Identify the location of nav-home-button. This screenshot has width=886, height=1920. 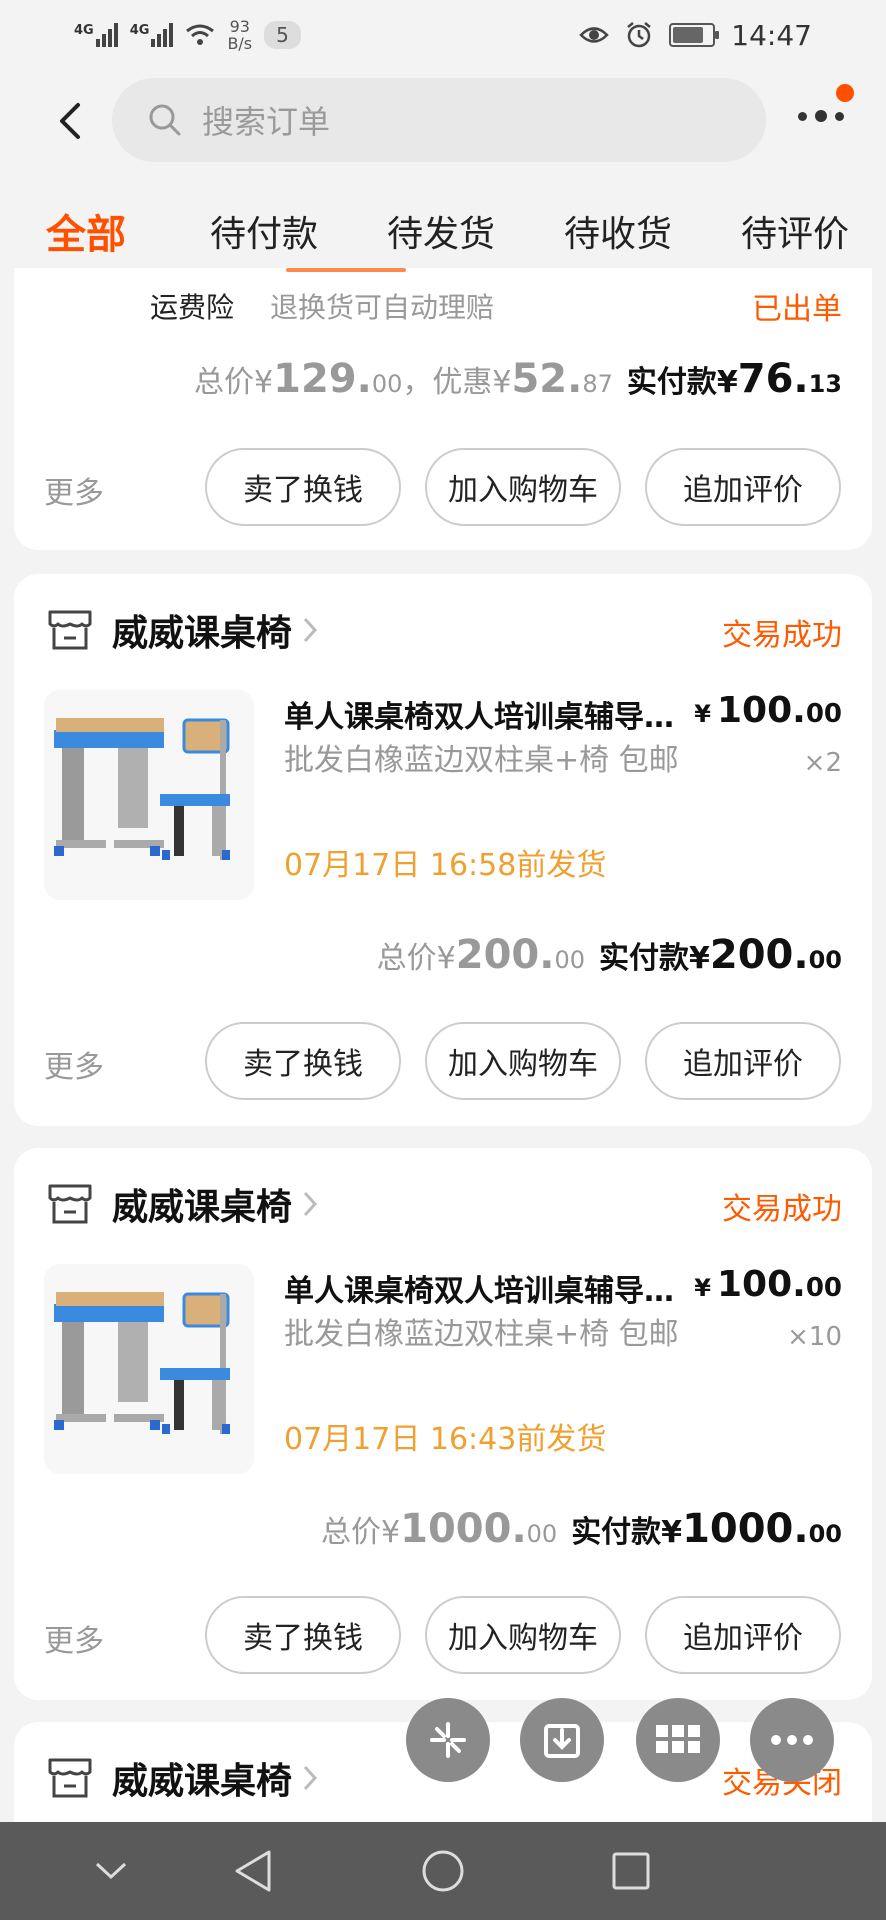
(443, 1871).